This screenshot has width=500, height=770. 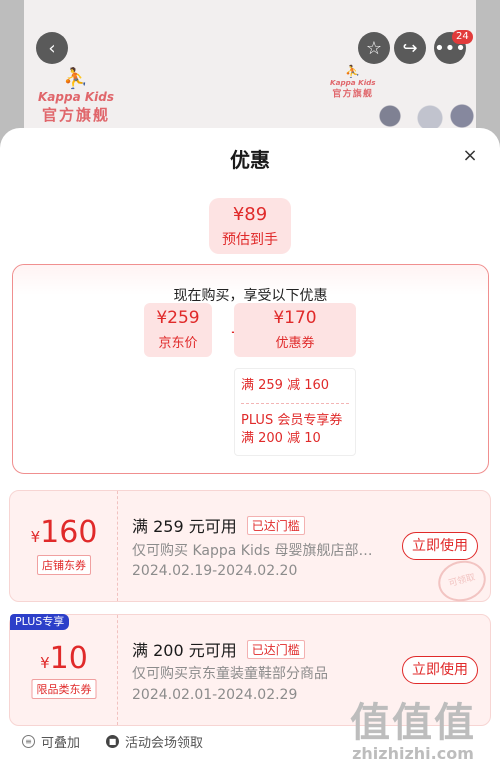 I want to click on close-button: ×, so click(x=470, y=156).